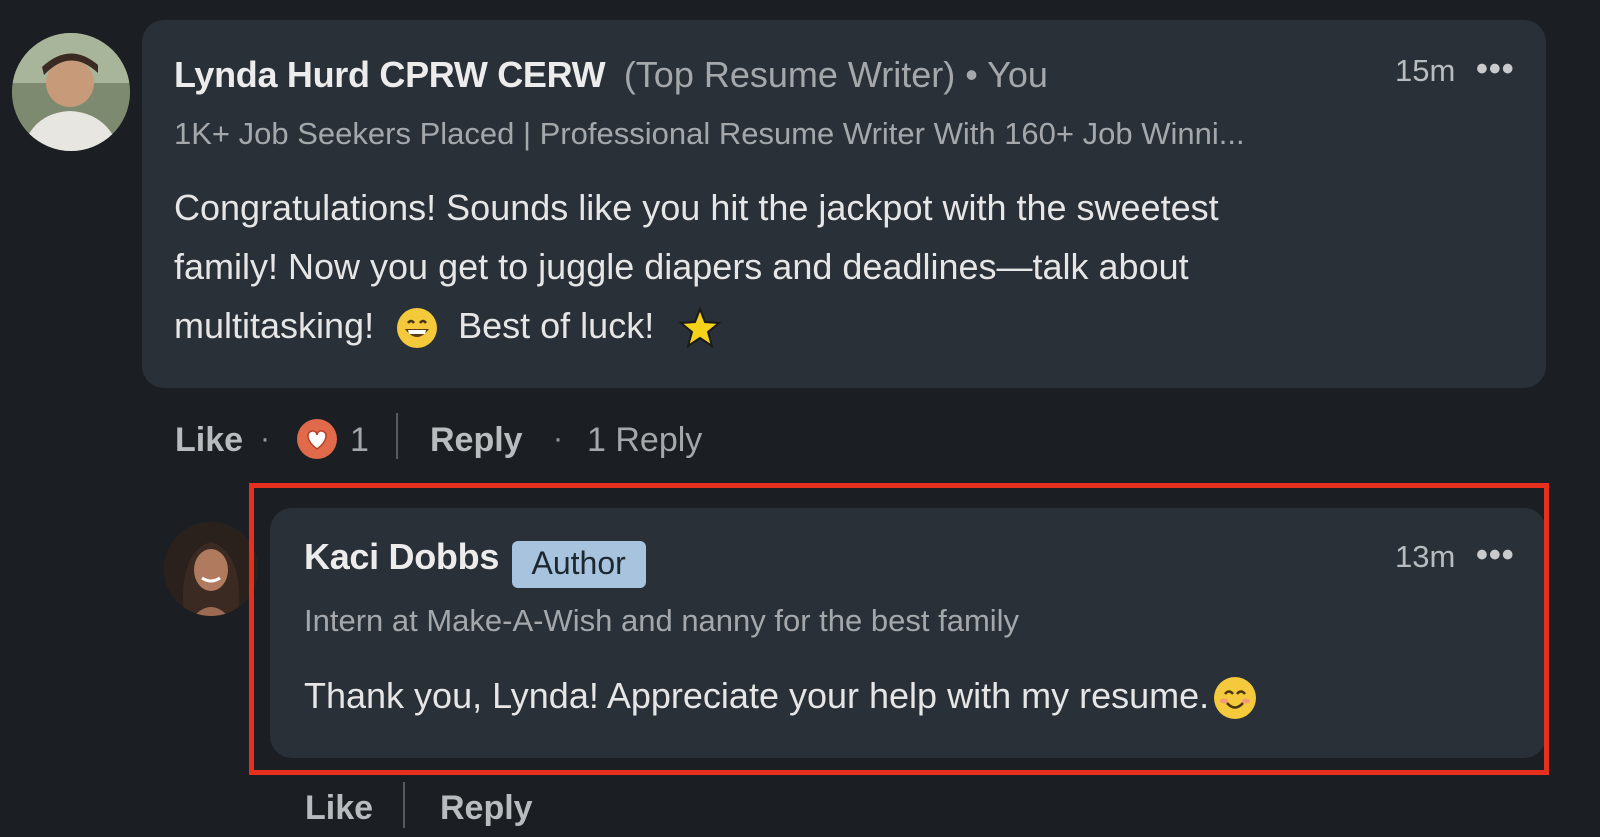 The width and height of the screenshot is (1600, 837). What do you see at coordinates (339, 808) in the screenshot?
I see `reply-like-button: Like` at bounding box center [339, 808].